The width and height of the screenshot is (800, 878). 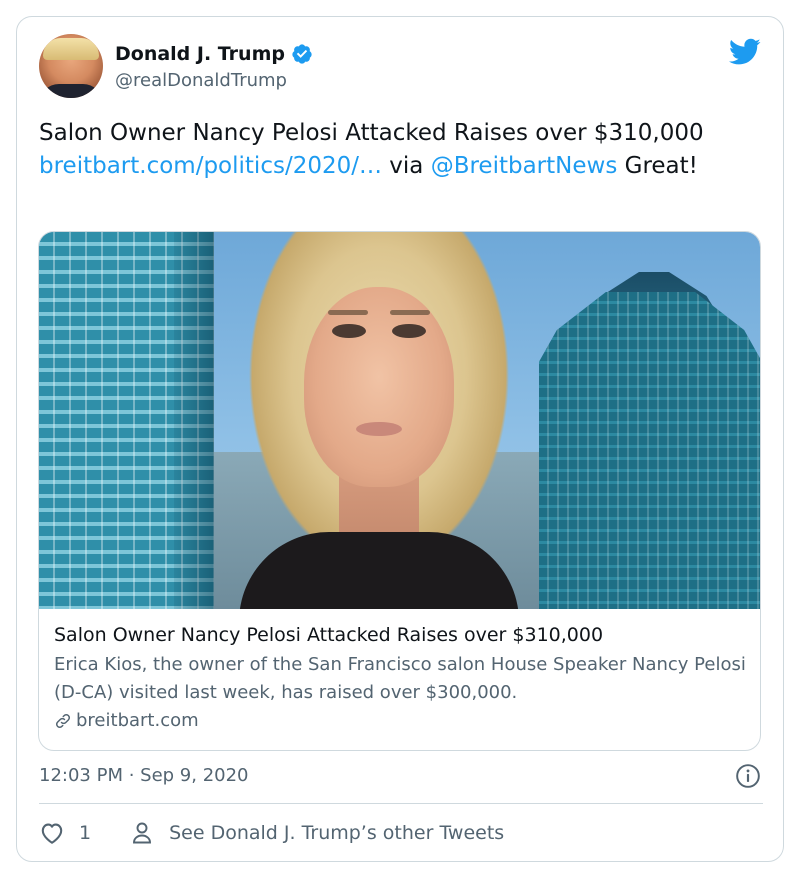 What do you see at coordinates (302, 54) in the screenshot?
I see `verified-badge-icon` at bounding box center [302, 54].